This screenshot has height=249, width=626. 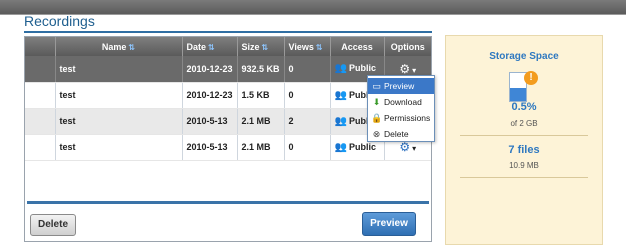 What do you see at coordinates (524, 165) in the screenshot?
I see `files-size: 10.9 MB` at bounding box center [524, 165].